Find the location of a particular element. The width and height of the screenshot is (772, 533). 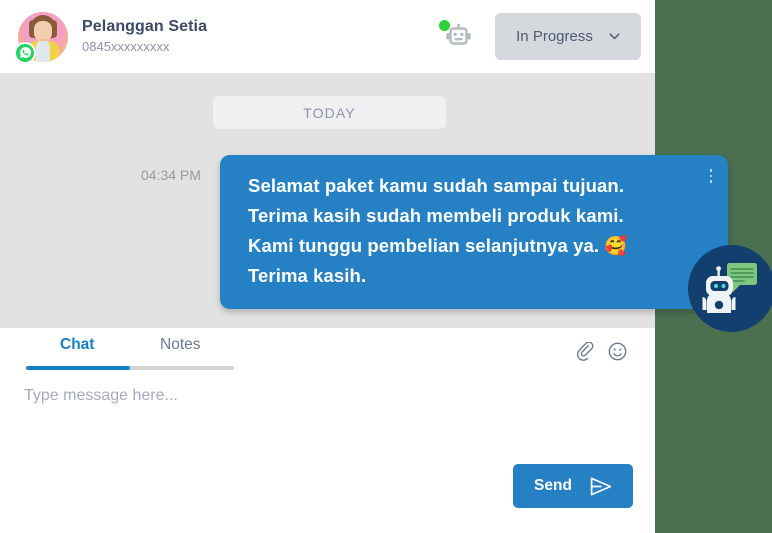

avatar is located at coordinates (41, 37).